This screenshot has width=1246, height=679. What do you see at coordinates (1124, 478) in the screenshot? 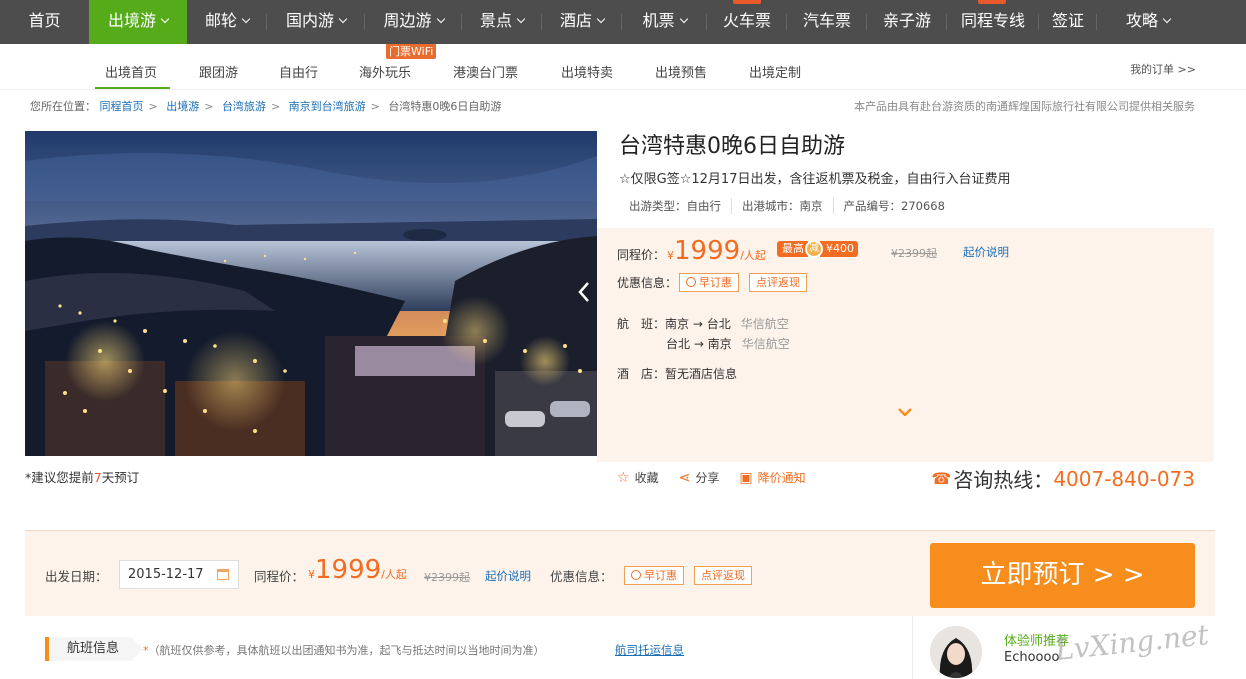
I see `hotline-number: 4007-840-073` at bounding box center [1124, 478].